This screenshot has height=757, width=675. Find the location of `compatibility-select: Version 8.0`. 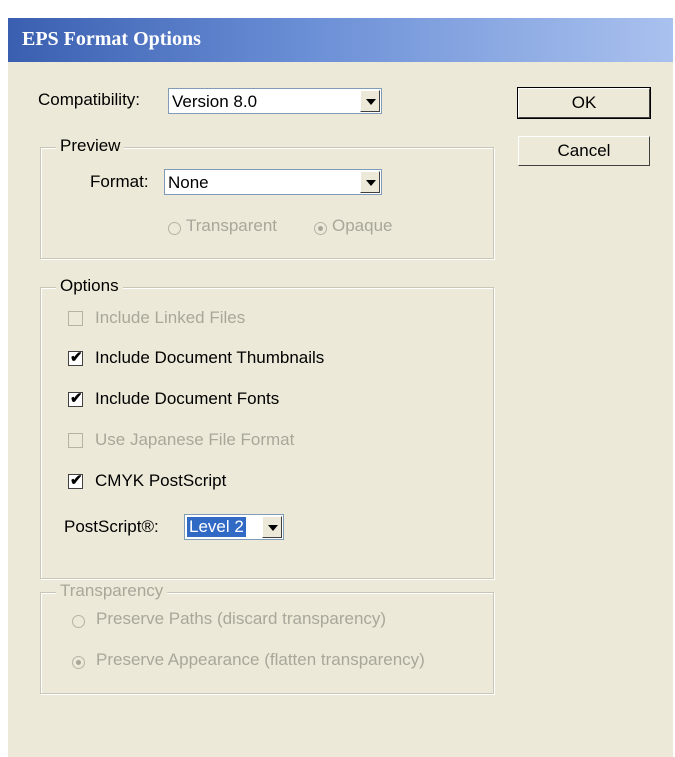

compatibility-select: Version 8.0 is located at coordinates (275, 101).